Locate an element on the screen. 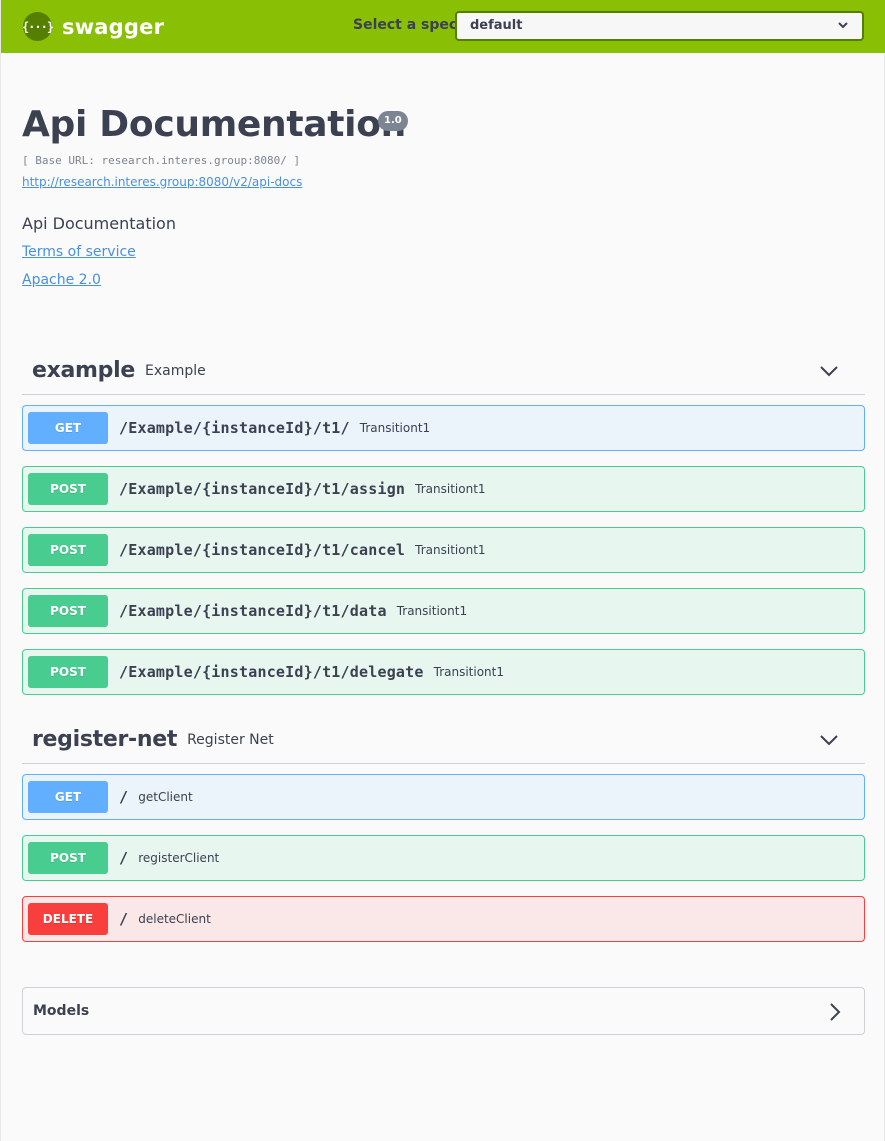 The image size is (885, 1141). spec-select: default is located at coordinates (659, 26).